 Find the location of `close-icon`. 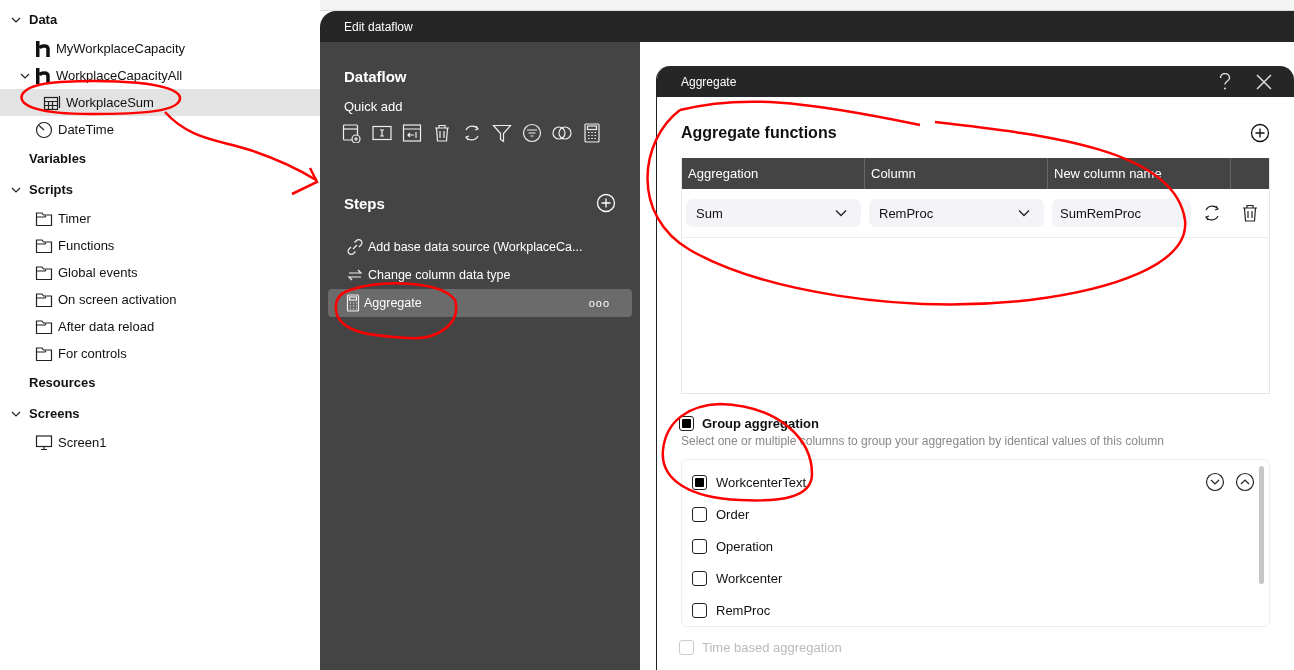

close-icon is located at coordinates (1264, 81).